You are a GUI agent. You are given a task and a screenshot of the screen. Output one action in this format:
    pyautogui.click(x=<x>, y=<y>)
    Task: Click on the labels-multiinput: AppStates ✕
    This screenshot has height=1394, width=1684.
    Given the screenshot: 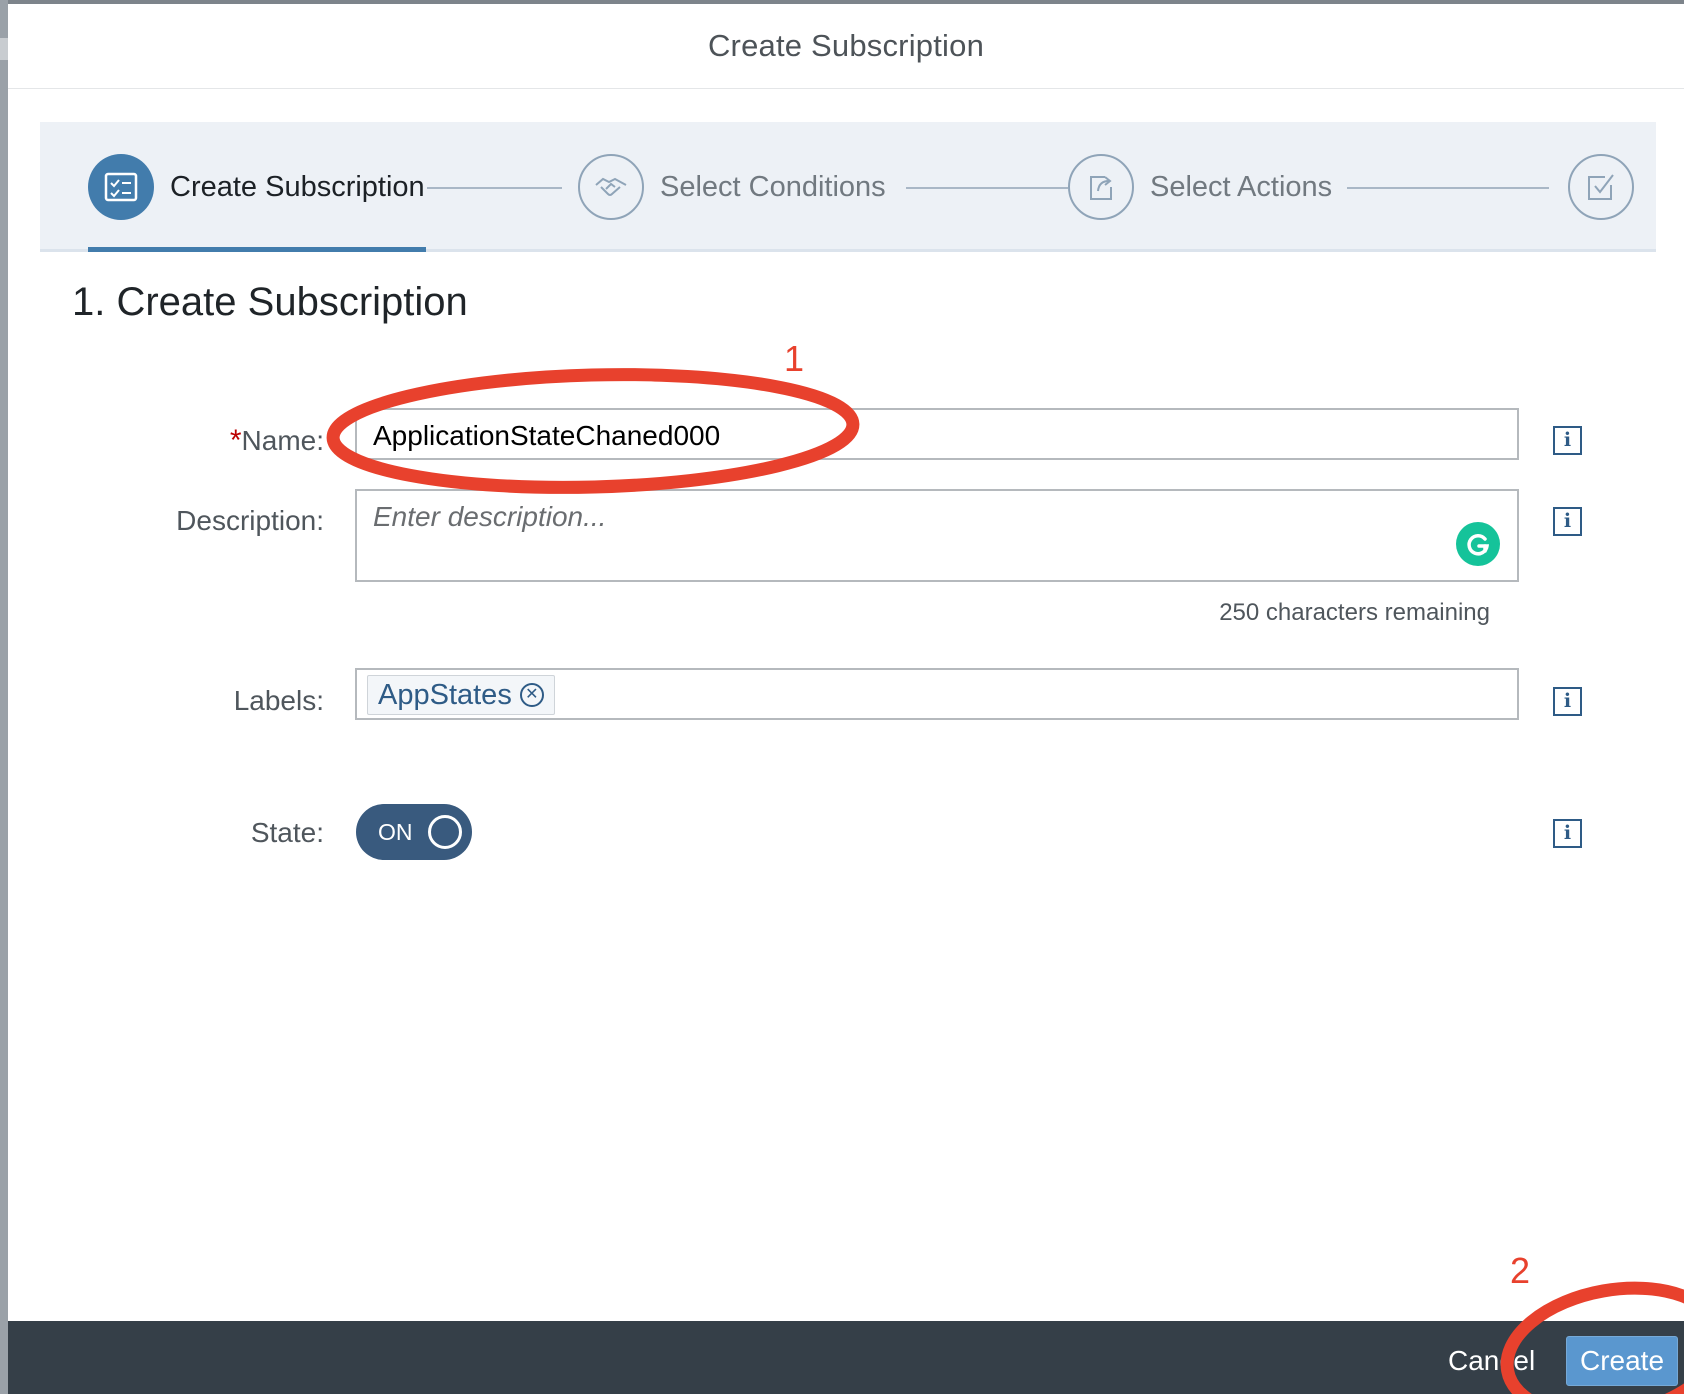 What is the action you would take?
    pyautogui.click(x=937, y=694)
    